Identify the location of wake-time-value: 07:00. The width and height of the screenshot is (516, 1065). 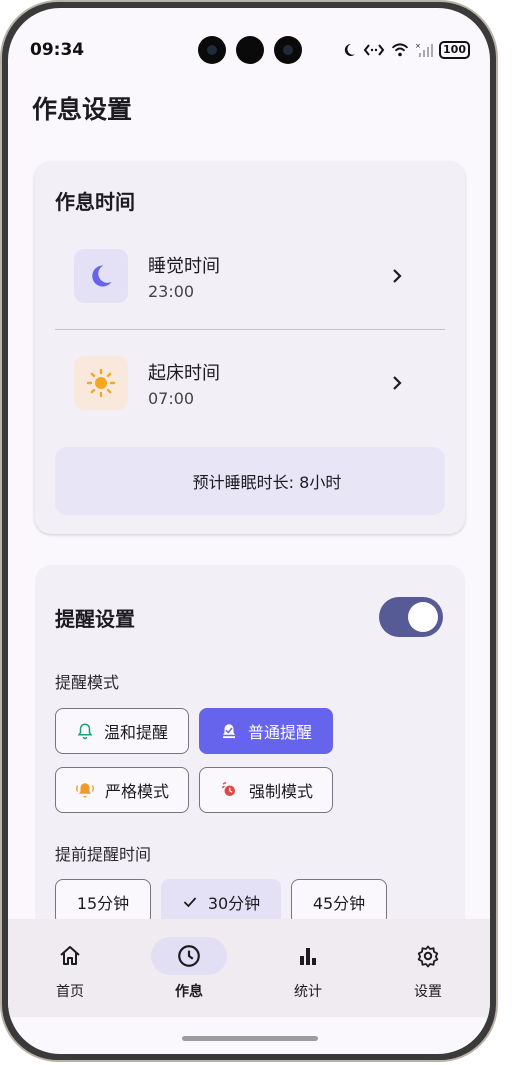
(171, 398).